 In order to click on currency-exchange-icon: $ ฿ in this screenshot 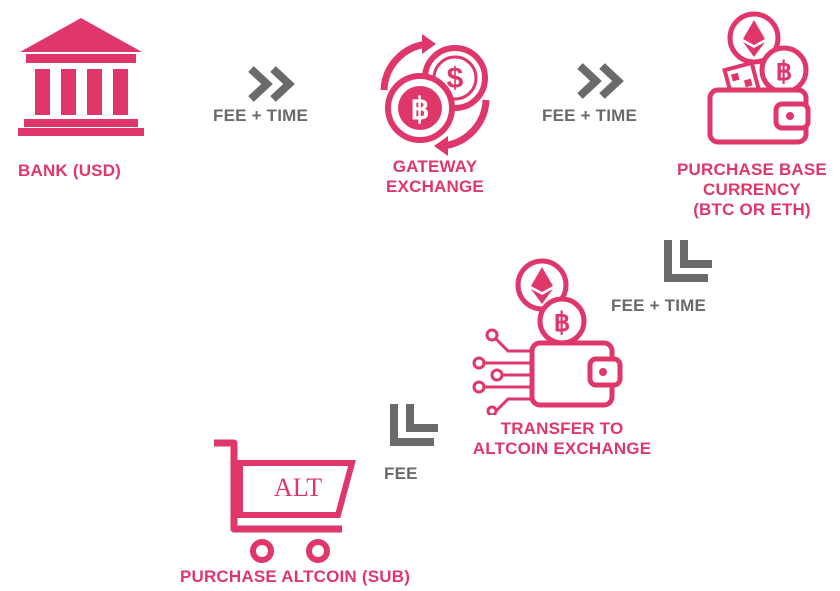, I will do `click(435, 95)`.